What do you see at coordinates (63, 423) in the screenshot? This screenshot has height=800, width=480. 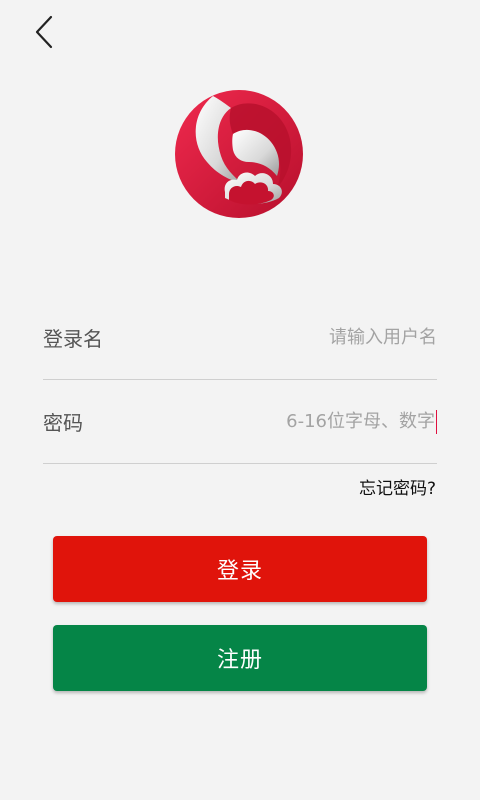 I see `password-label: 密码` at bounding box center [63, 423].